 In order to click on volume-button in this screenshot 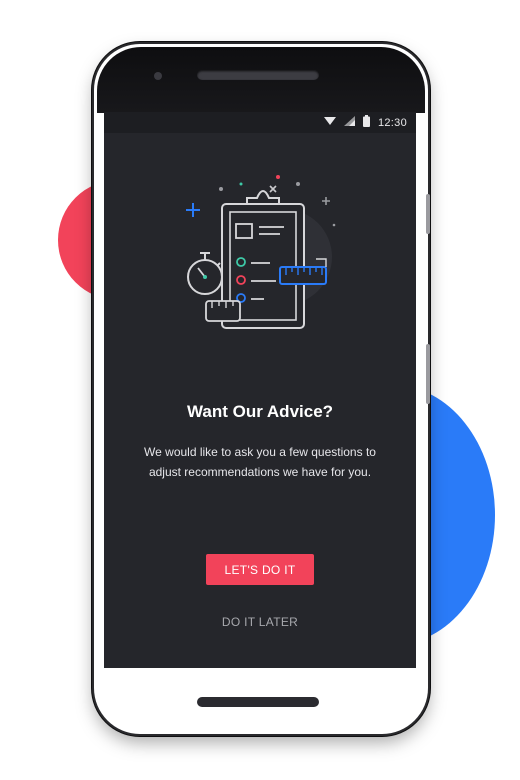, I will do `click(428, 214)`.